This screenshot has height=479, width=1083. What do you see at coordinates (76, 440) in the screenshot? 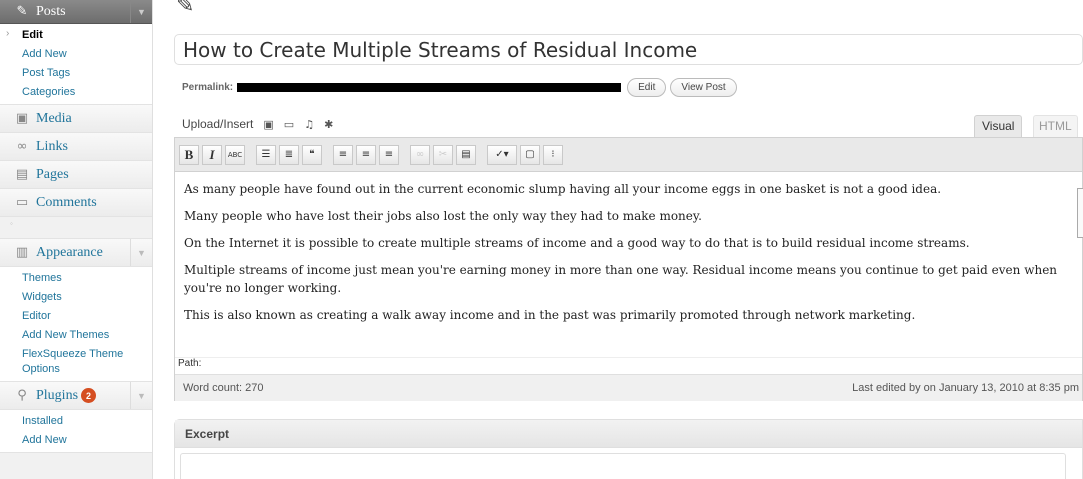
I see `submenu-plugins-add-new: Add New` at bounding box center [76, 440].